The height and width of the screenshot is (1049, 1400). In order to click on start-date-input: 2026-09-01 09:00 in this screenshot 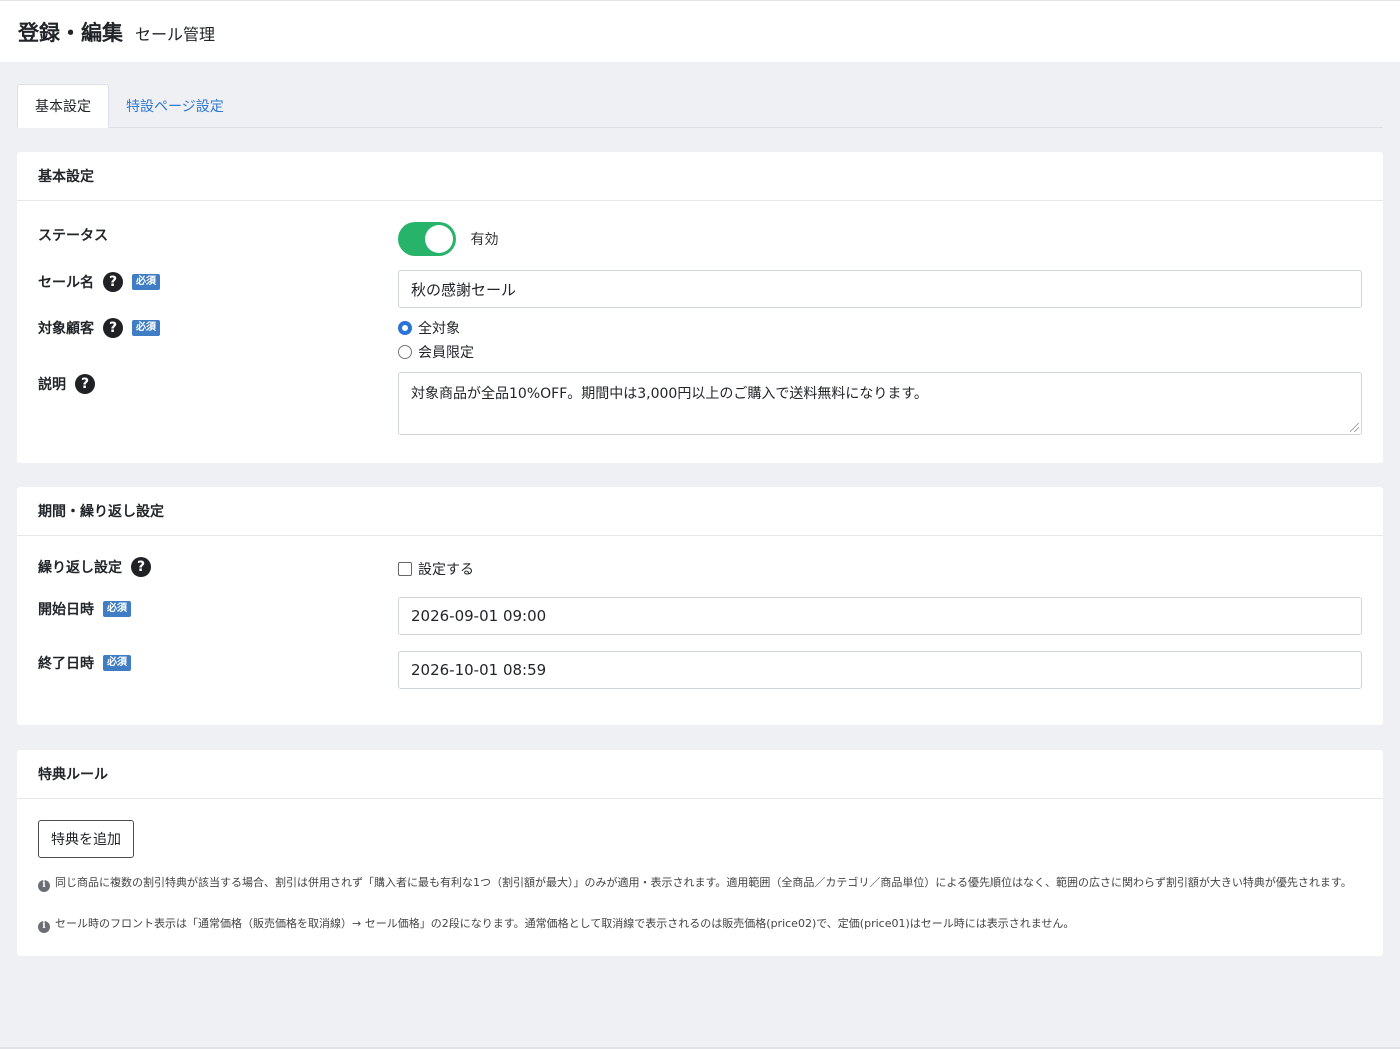, I will do `click(880, 616)`.